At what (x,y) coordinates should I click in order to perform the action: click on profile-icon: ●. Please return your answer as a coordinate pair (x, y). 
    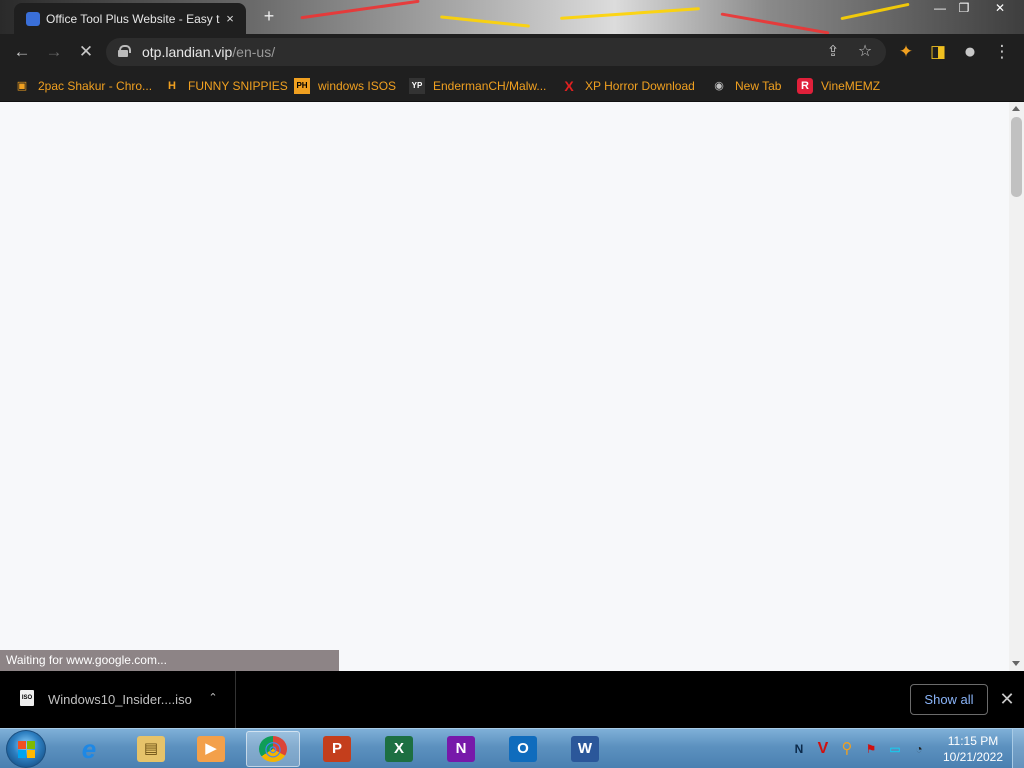
    Looking at the image, I should click on (970, 52).